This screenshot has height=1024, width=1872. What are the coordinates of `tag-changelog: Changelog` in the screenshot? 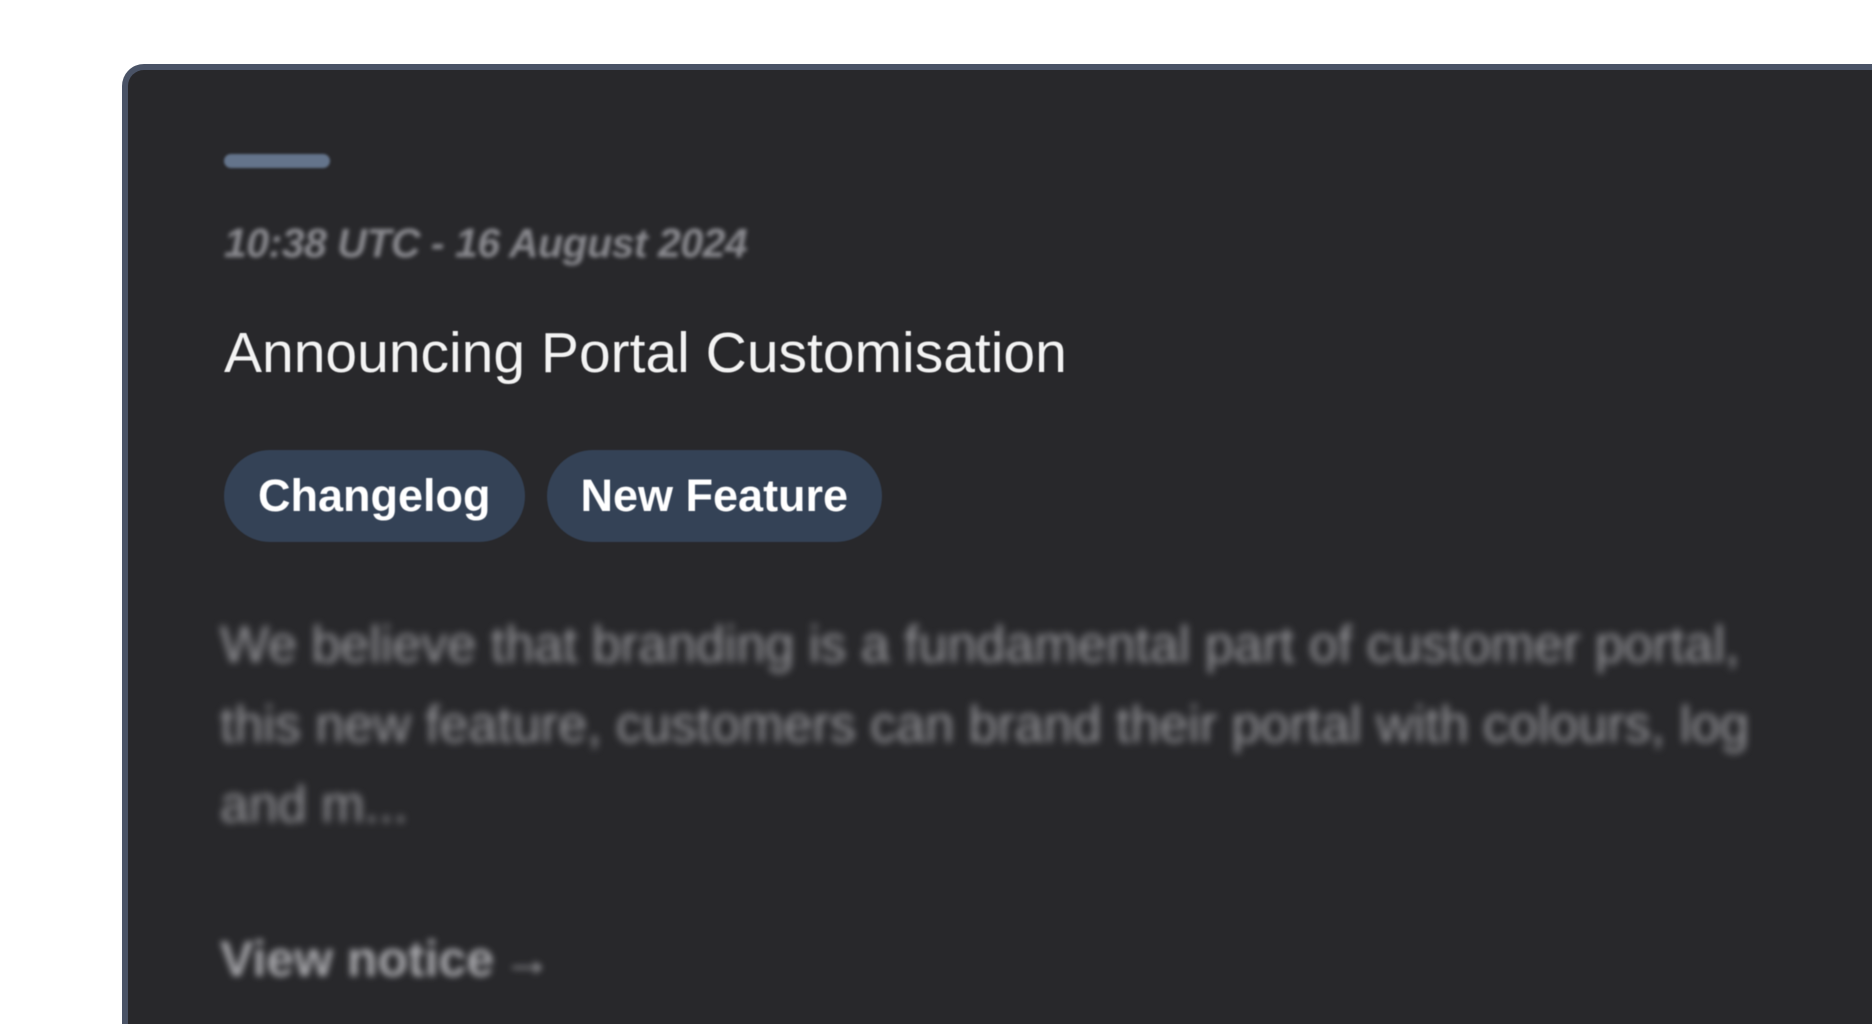 It's located at (374, 496).